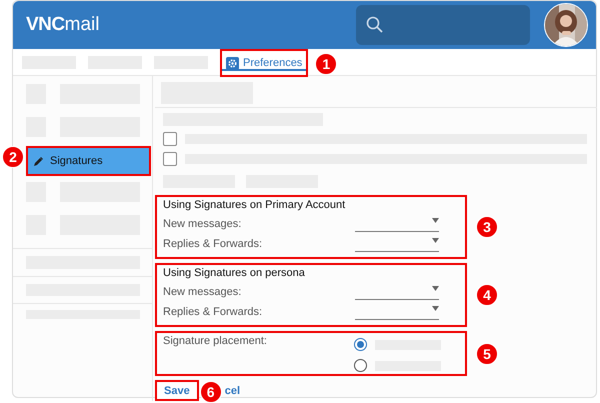 This screenshot has height=403, width=600. I want to click on group-title: Using Signatures on Primary Account, so click(254, 205).